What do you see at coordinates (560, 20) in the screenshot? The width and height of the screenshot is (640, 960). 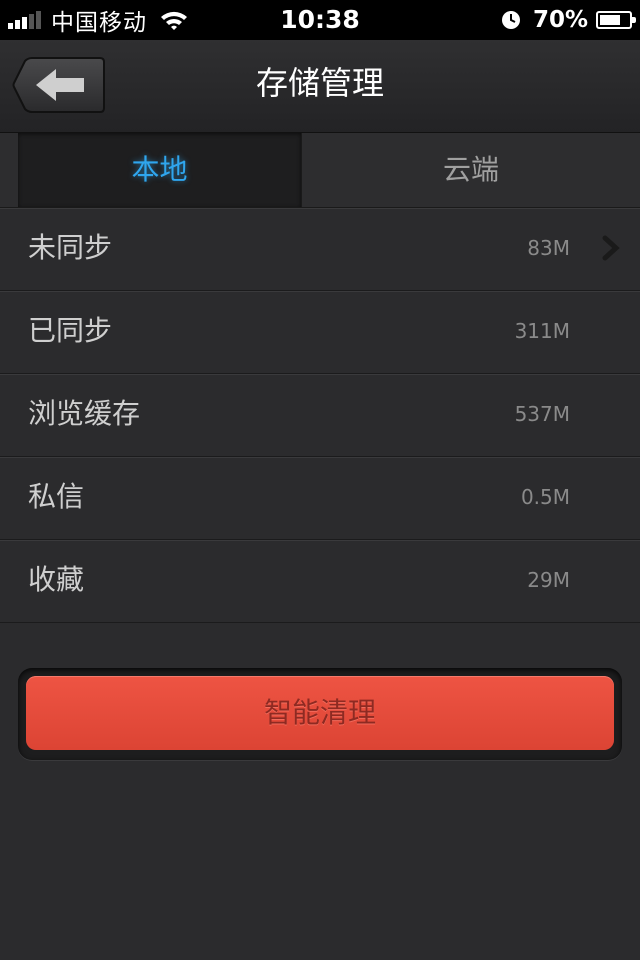 I see `battery-percent: 70%` at bounding box center [560, 20].